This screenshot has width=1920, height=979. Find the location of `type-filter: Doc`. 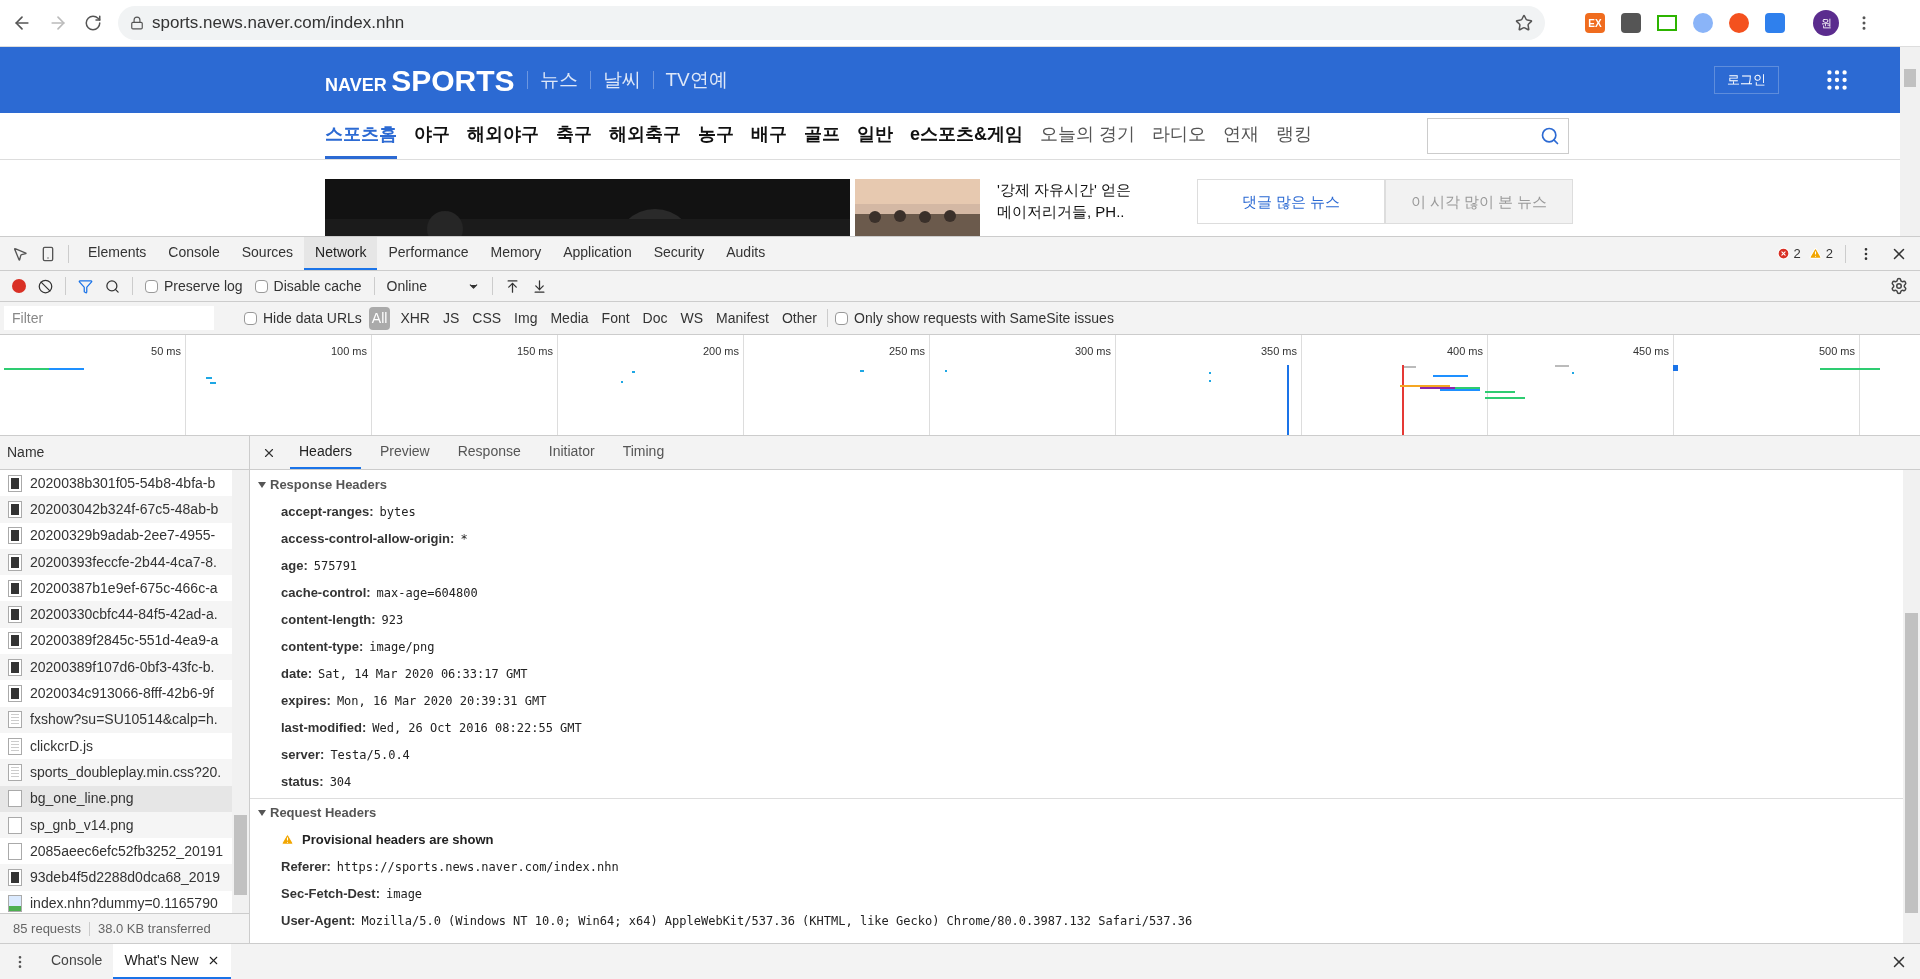

type-filter: Doc is located at coordinates (655, 318).